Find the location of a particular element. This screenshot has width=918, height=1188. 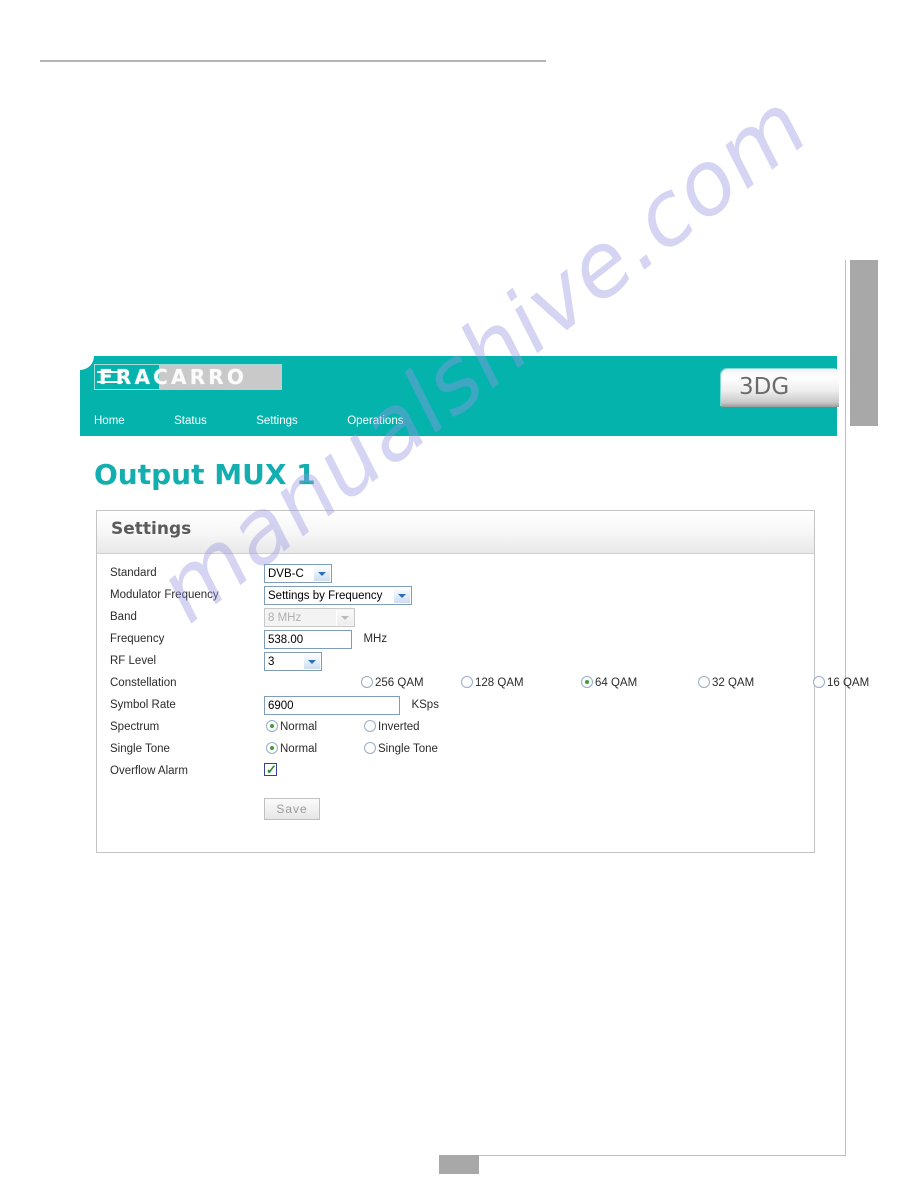

nav-item-home: Home is located at coordinates (109, 421).